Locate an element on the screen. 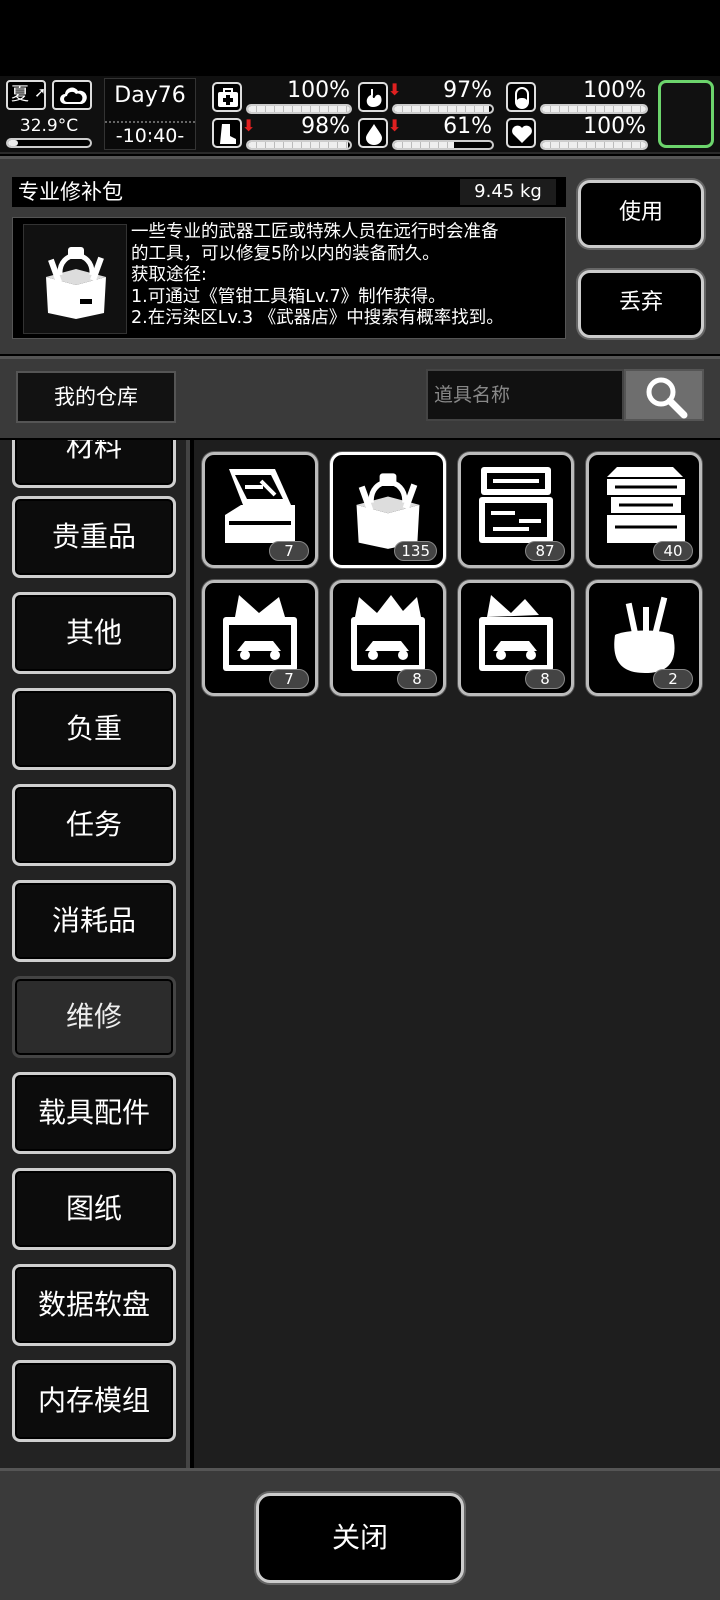 Image resolution: width=720 pixels, height=1600 pixels. item-count: 40 is located at coordinates (673, 551).